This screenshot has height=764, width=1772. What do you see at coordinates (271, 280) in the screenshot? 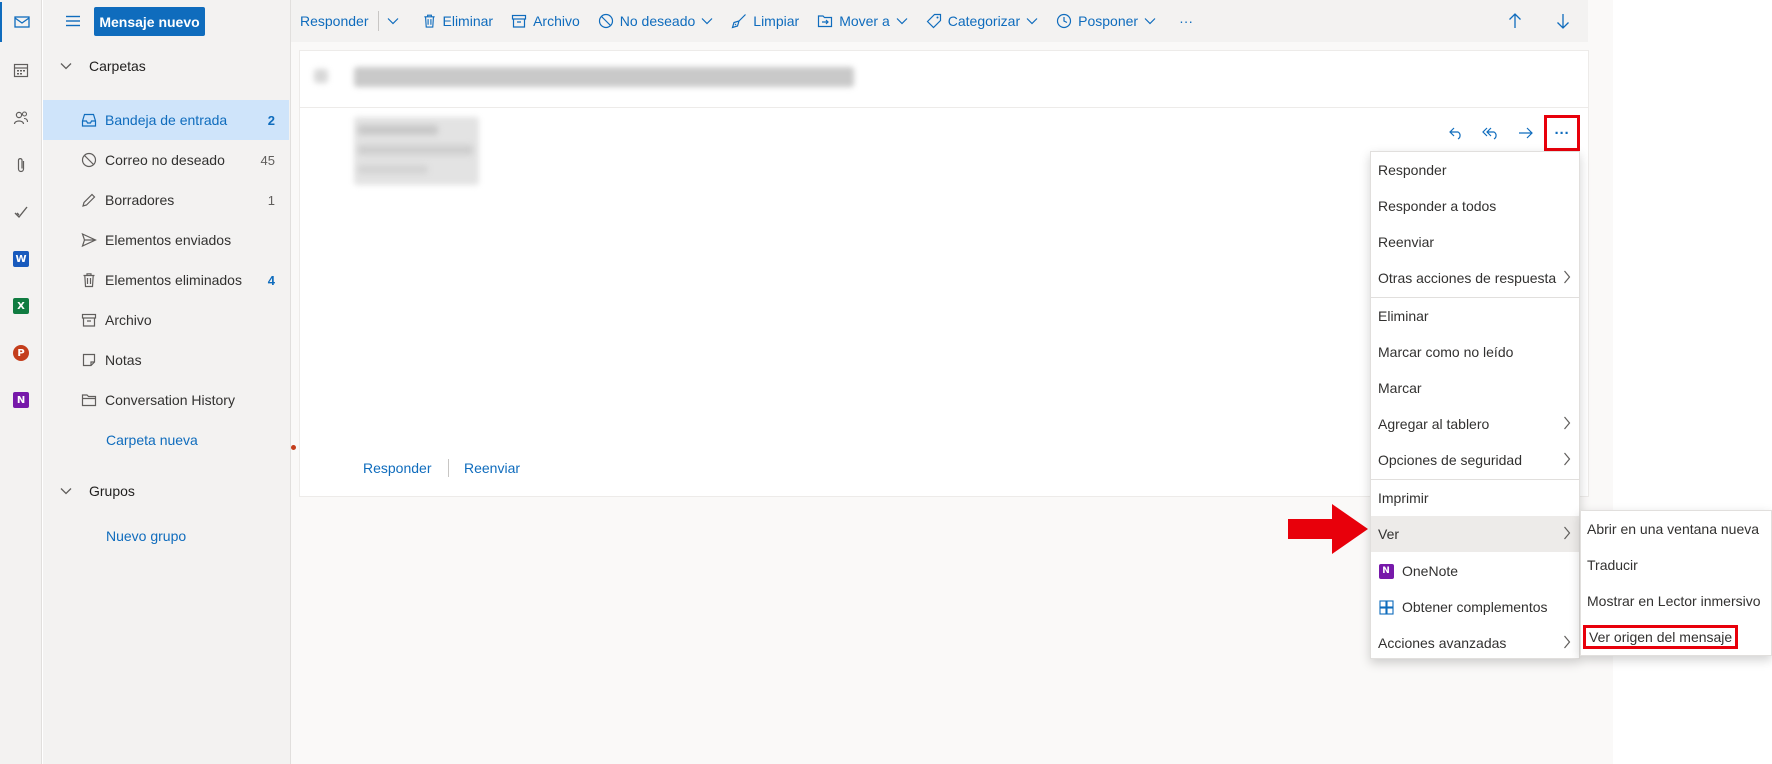
I see `unread-count: 4` at bounding box center [271, 280].